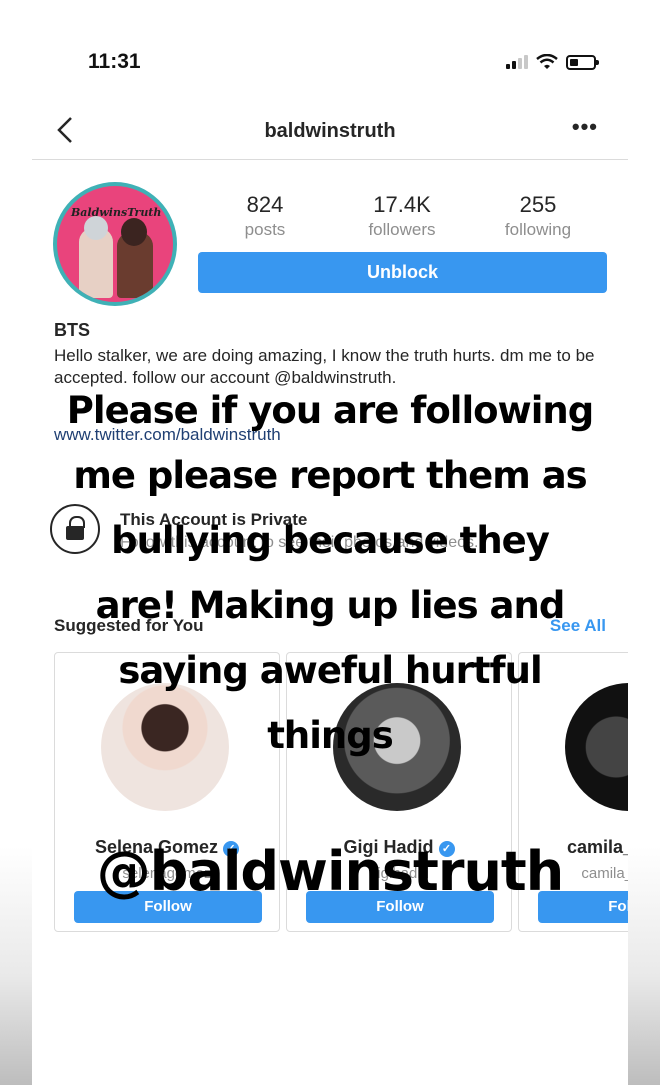 Image resolution: width=660 pixels, height=1085 pixels. Describe the element at coordinates (538, 204) in the screenshot. I see `stat-value: 255` at that location.